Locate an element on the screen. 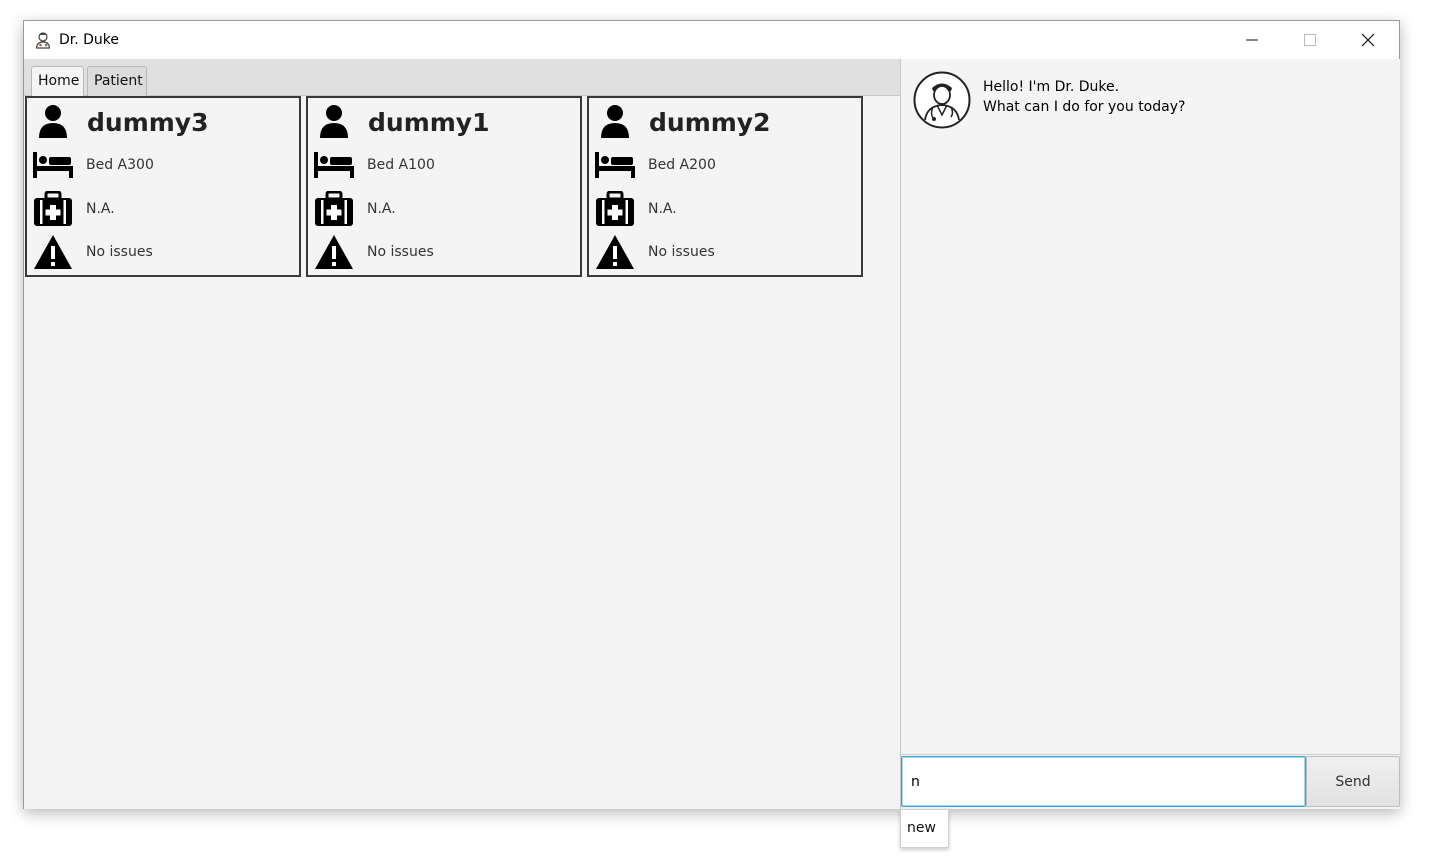  maximize-icon is located at coordinates (1310, 40).